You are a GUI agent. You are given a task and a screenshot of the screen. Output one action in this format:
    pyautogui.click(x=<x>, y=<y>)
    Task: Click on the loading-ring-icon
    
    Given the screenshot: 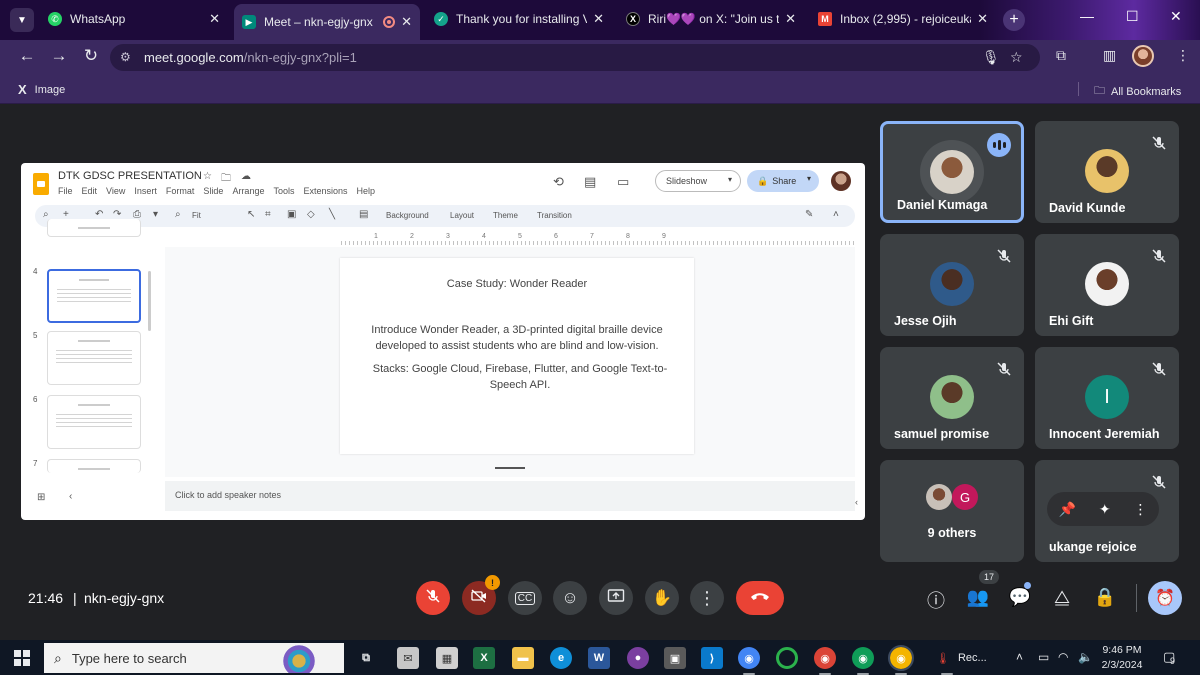 What is the action you would take?
    pyautogui.click(x=787, y=658)
    